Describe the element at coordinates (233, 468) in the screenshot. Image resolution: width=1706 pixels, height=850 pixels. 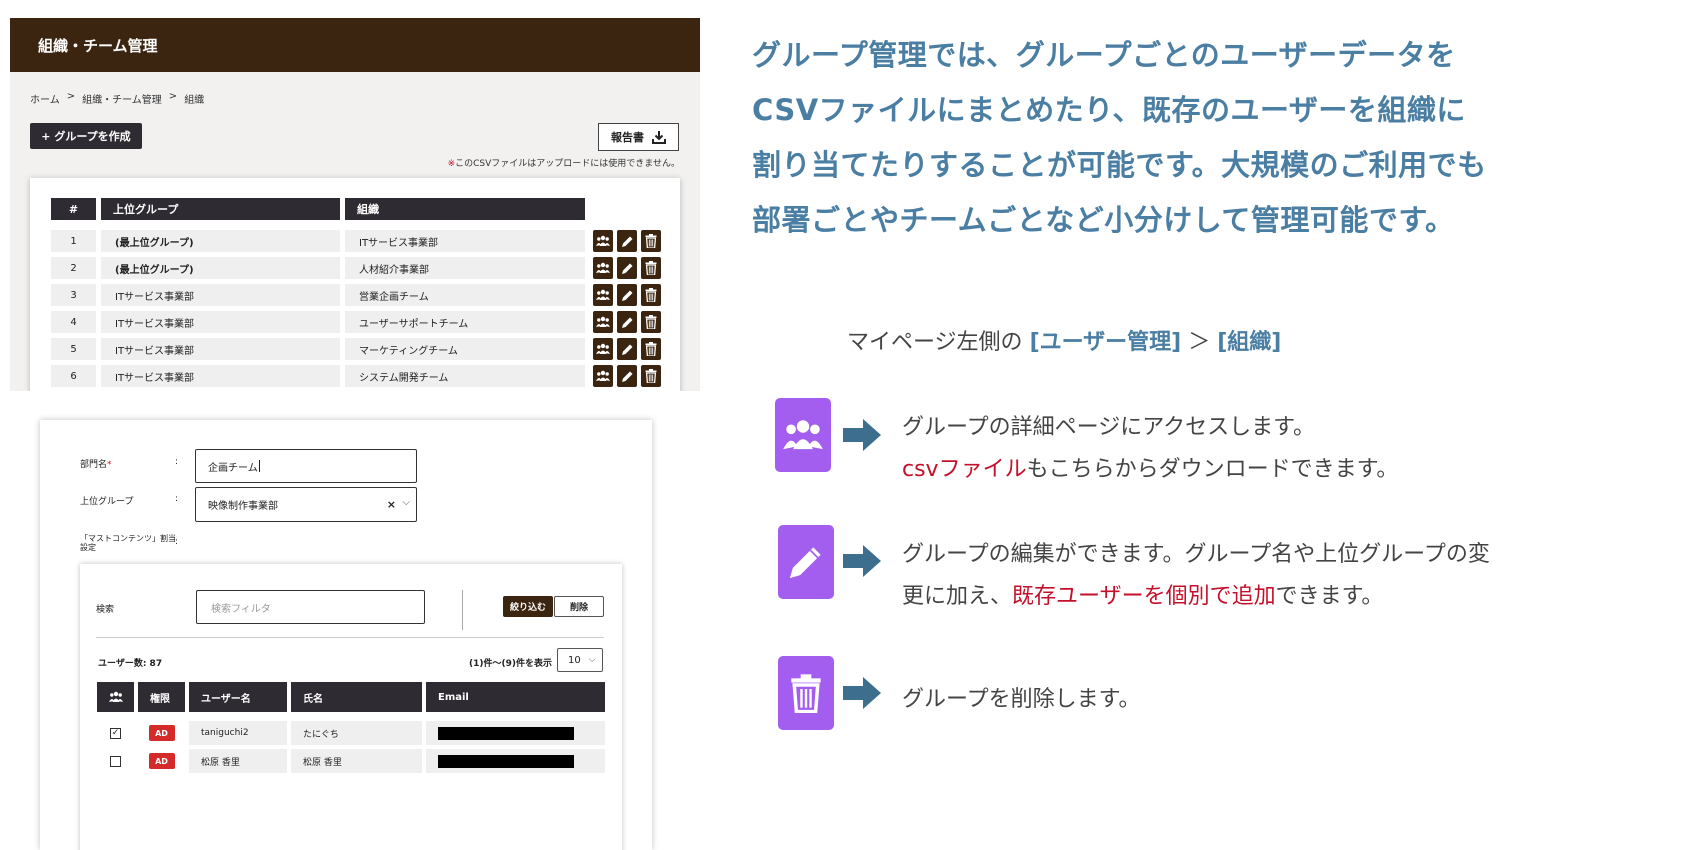
I see `dept-name-value: 企画チーム` at that location.